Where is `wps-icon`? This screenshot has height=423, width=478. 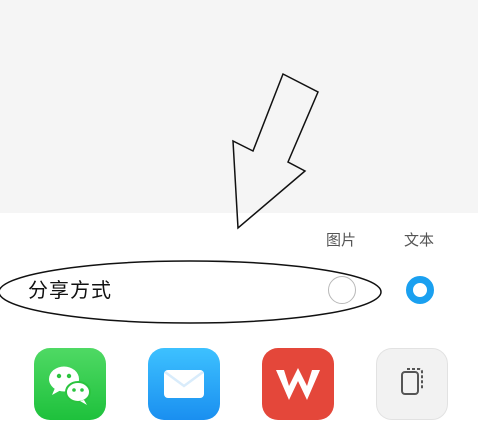 wps-icon is located at coordinates (298, 384).